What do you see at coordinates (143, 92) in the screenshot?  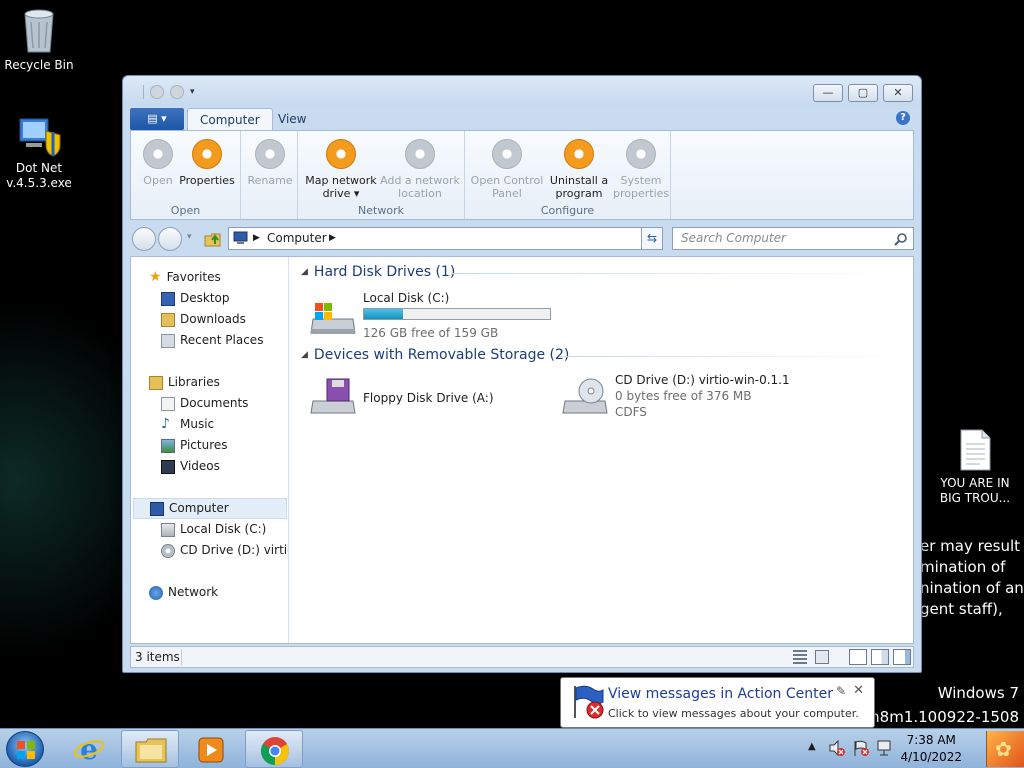 I see `qat-separator` at bounding box center [143, 92].